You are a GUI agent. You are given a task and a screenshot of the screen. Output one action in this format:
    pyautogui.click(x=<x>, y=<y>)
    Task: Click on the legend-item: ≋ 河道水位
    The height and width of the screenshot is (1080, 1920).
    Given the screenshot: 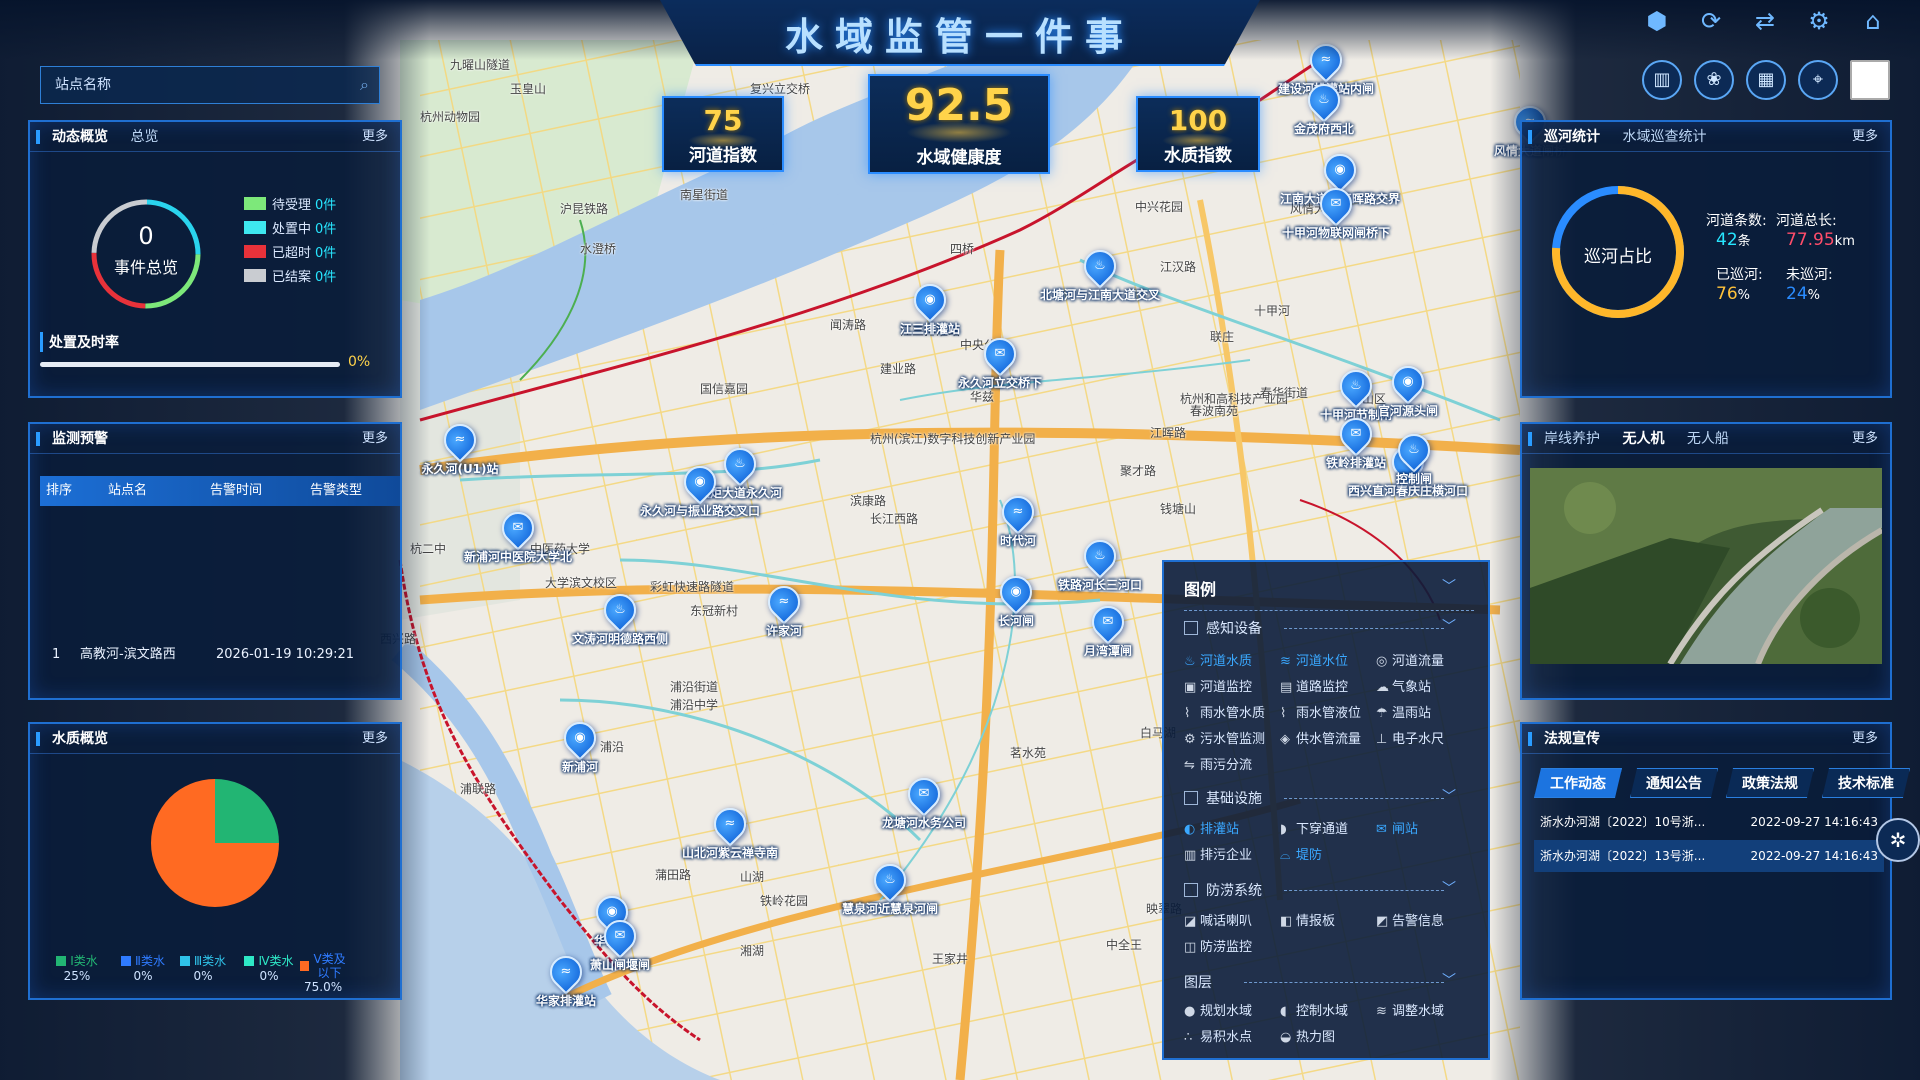 What is the action you would take?
    pyautogui.click(x=1314, y=659)
    